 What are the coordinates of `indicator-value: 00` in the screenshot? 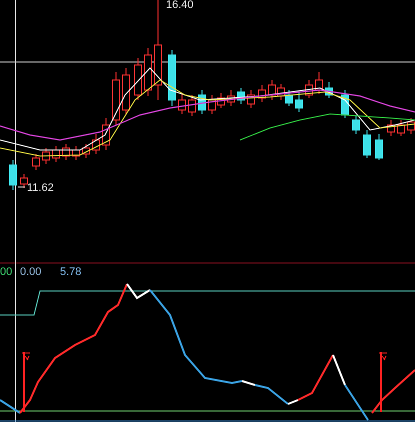 It's located at (6, 272).